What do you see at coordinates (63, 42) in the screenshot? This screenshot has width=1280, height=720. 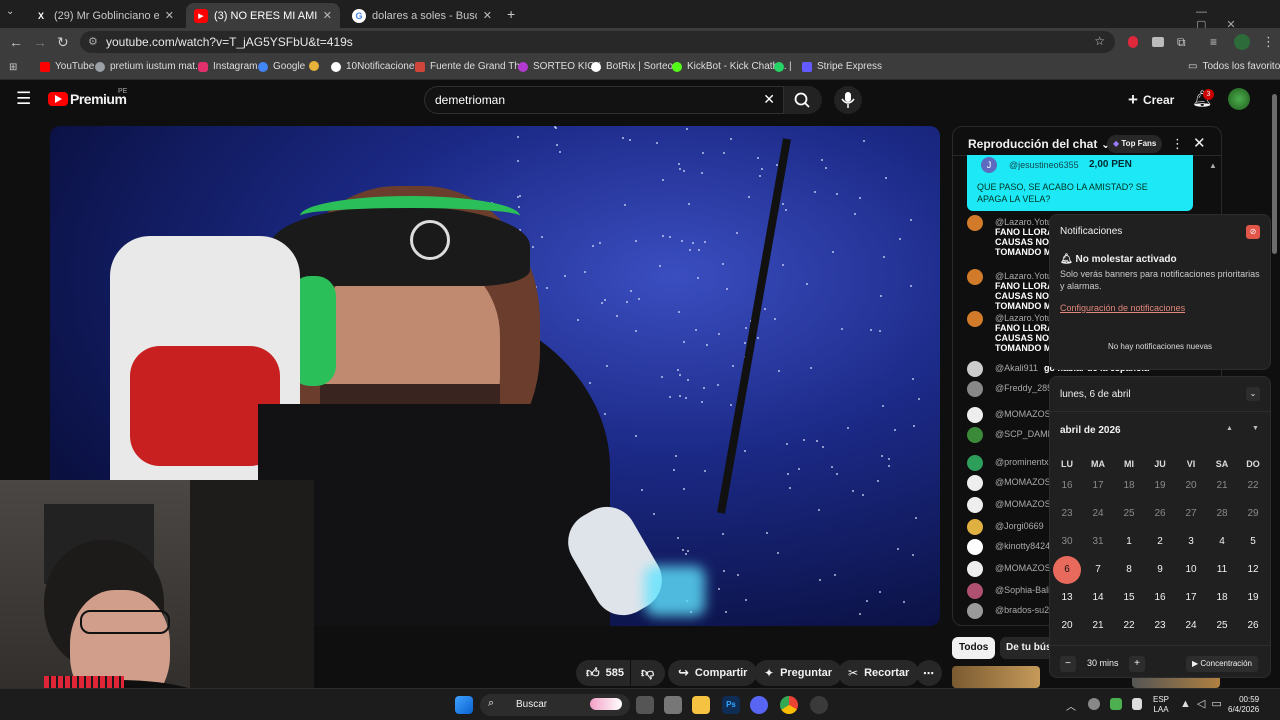 I see `reload-icon: ↻` at bounding box center [63, 42].